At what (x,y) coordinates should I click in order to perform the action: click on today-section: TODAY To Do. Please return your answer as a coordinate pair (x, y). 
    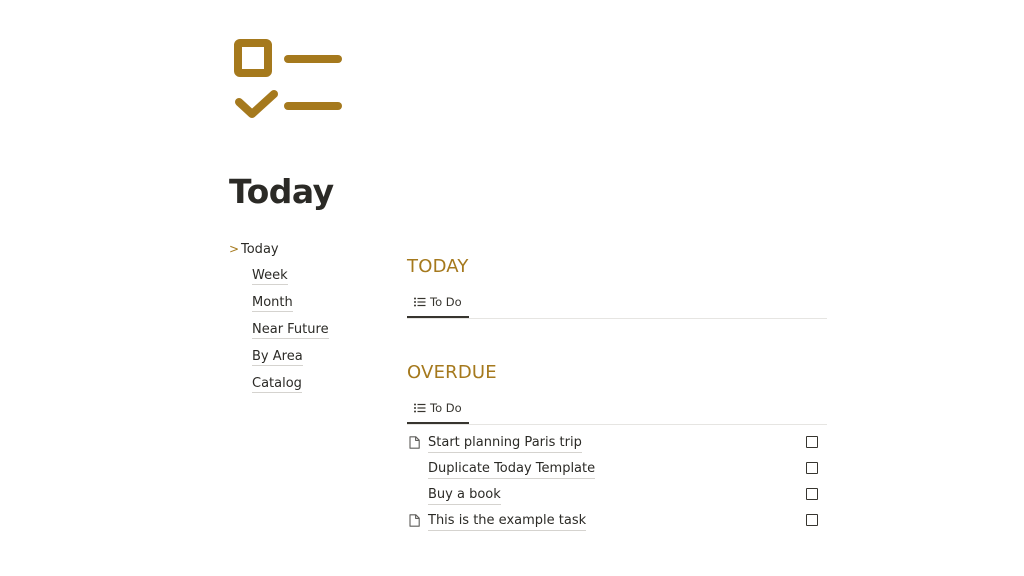
    Looking at the image, I should click on (617, 287).